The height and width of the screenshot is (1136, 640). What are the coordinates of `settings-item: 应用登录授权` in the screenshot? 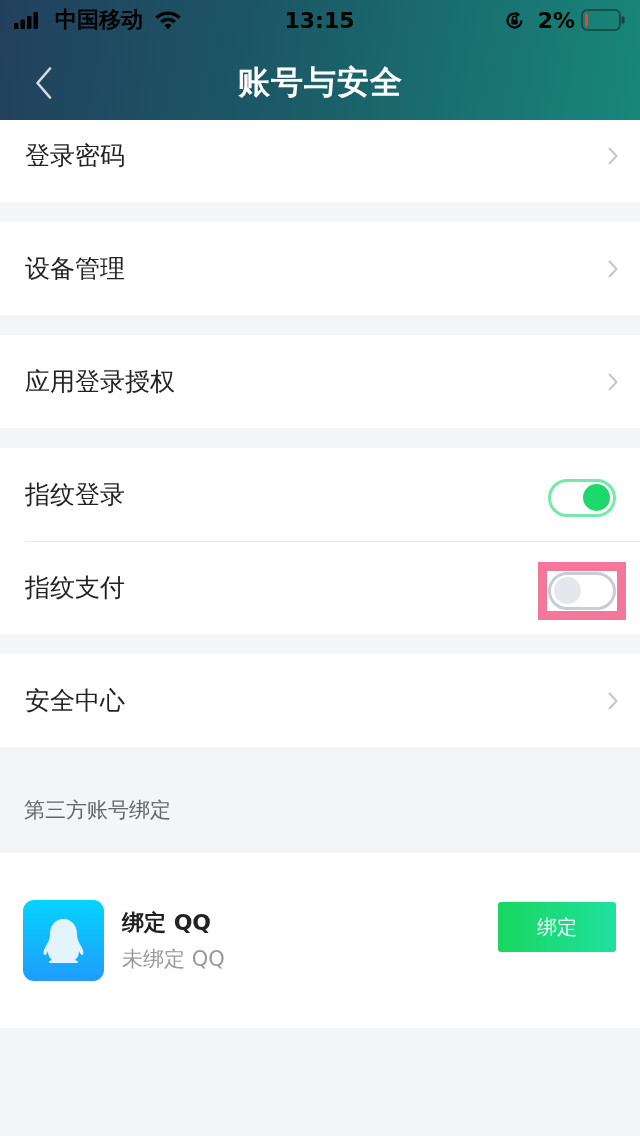 It's located at (320, 381).